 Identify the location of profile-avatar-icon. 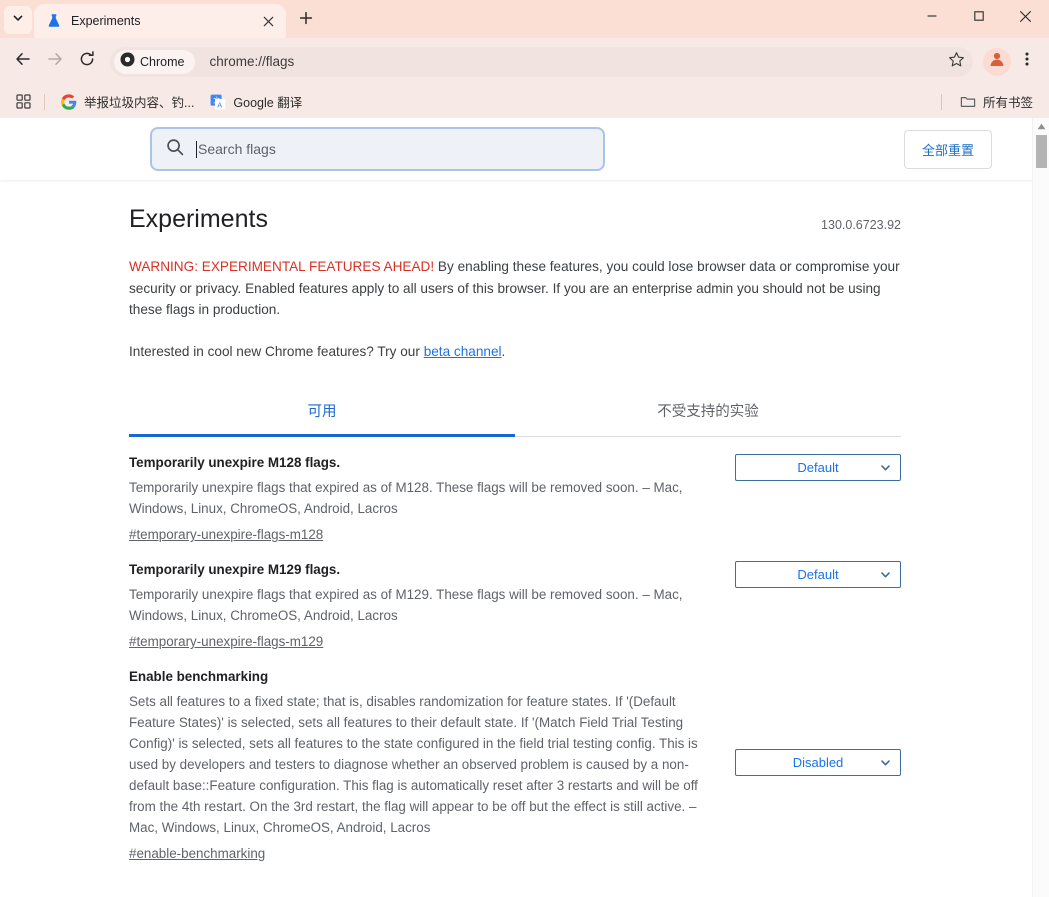
(997, 61).